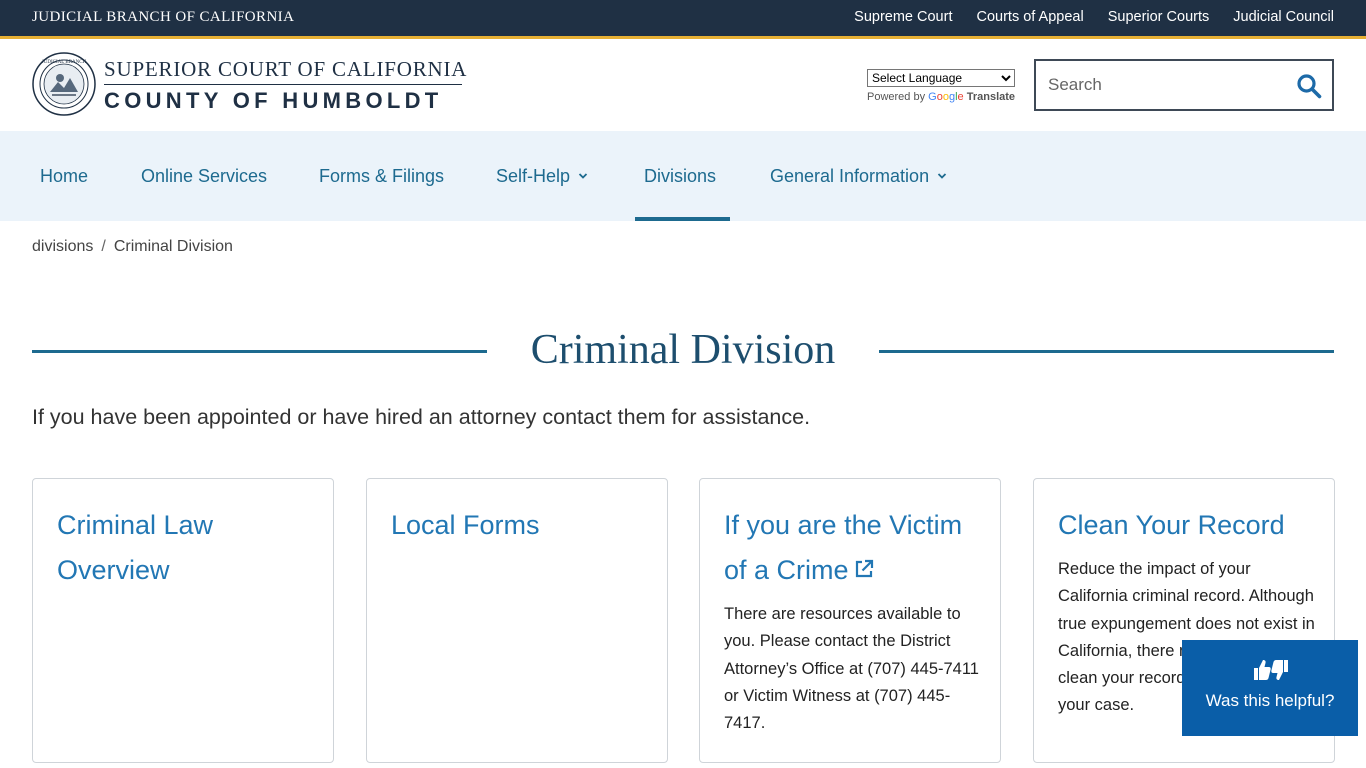 This screenshot has height=768, width=1366. Describe the element at coordinates (683, 350) in the screenshot. I see `page-title: Criminal Division` at that location.